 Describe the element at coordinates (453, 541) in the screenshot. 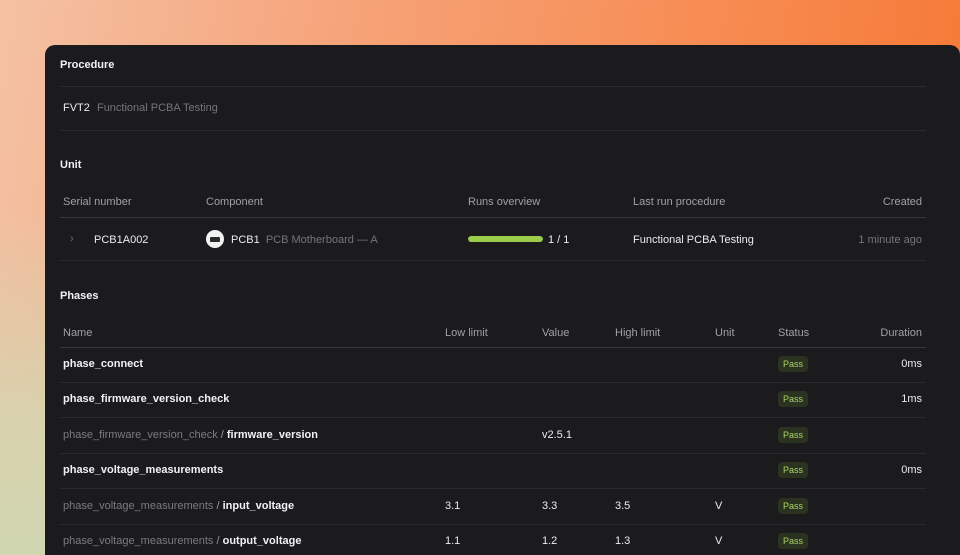

I see `phase-low-limit: 1.1` at that location.